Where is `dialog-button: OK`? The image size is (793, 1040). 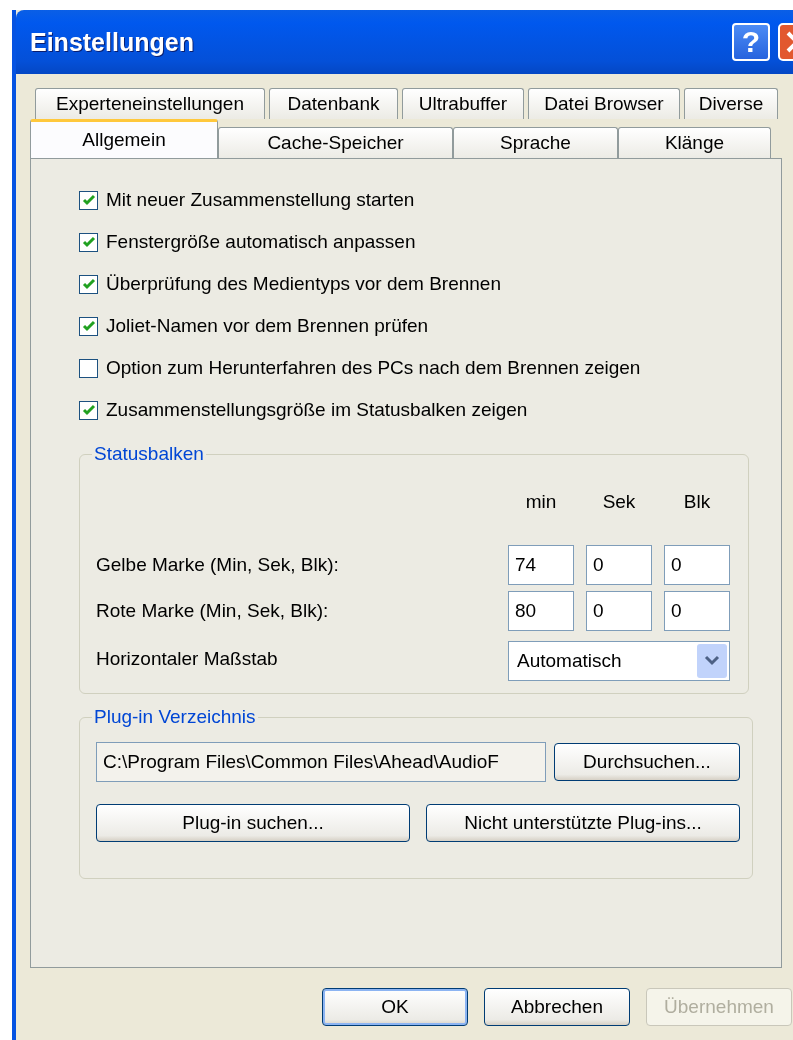
dialog-button: OK is located at coordinates (395, 1007).